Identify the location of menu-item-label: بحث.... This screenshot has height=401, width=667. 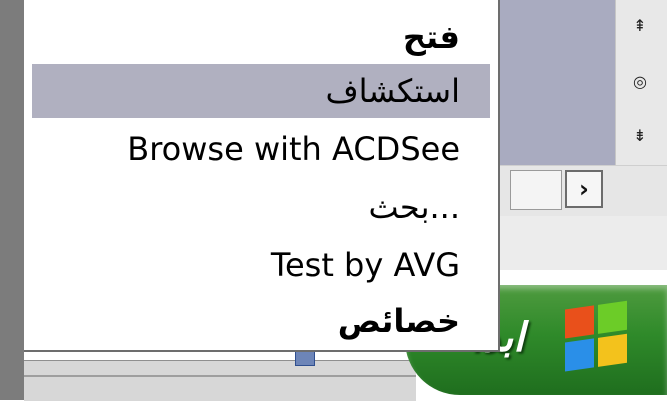
(414, 207).